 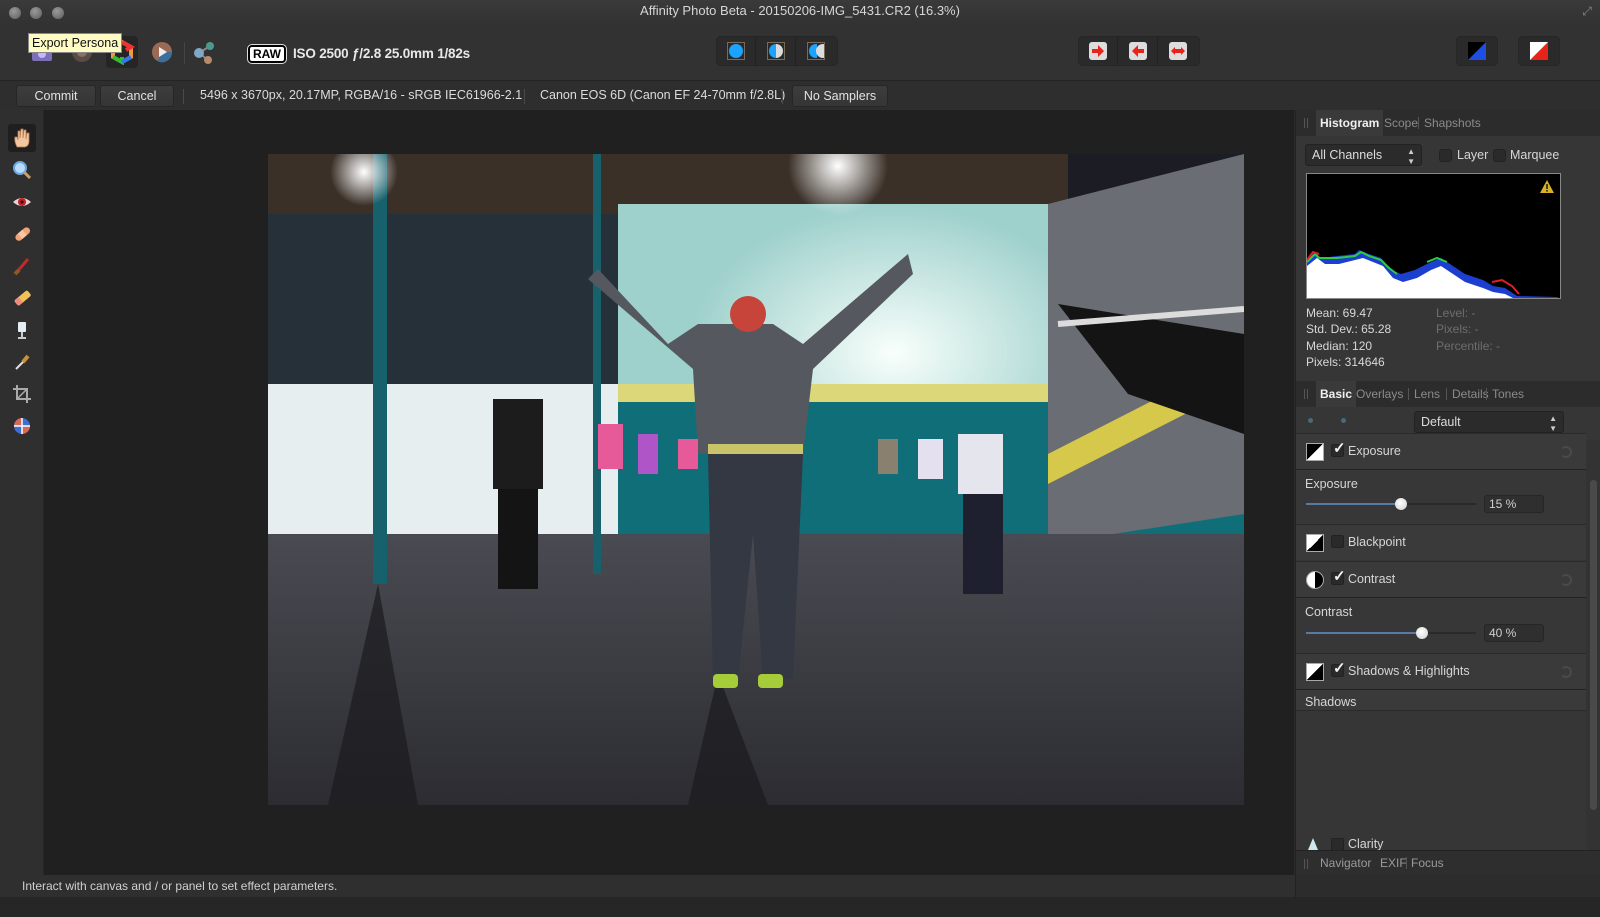 I want to click on split-view-button, so click(x=776, y=51).